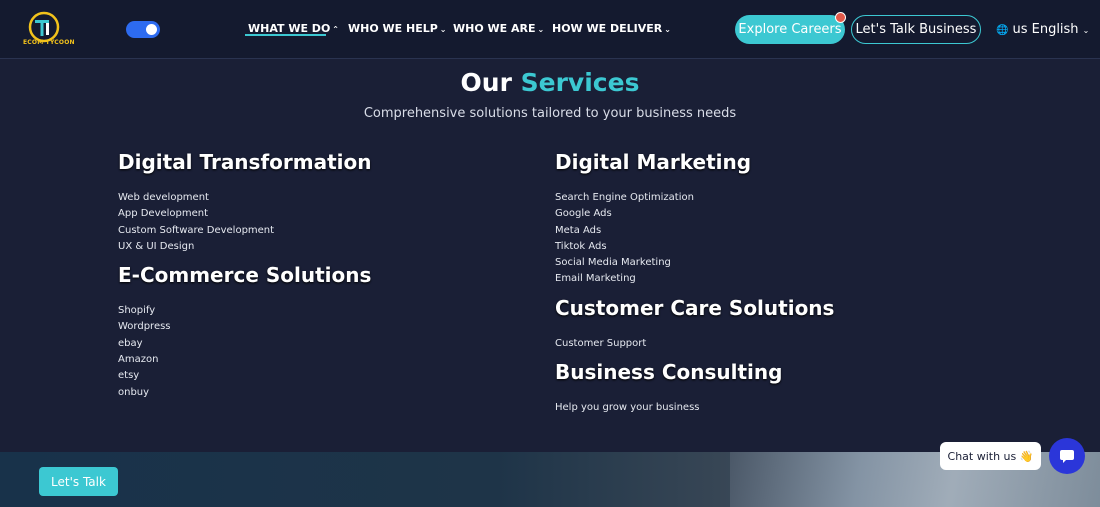  What do you see at coordinates (765, 308) in the screenshot?
I see `group-title: Customer Care Solutions` at bounding box center [765, 308].